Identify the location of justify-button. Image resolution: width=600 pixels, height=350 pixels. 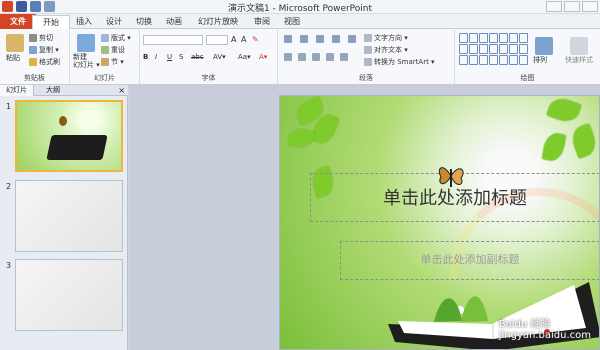
(331, 57).